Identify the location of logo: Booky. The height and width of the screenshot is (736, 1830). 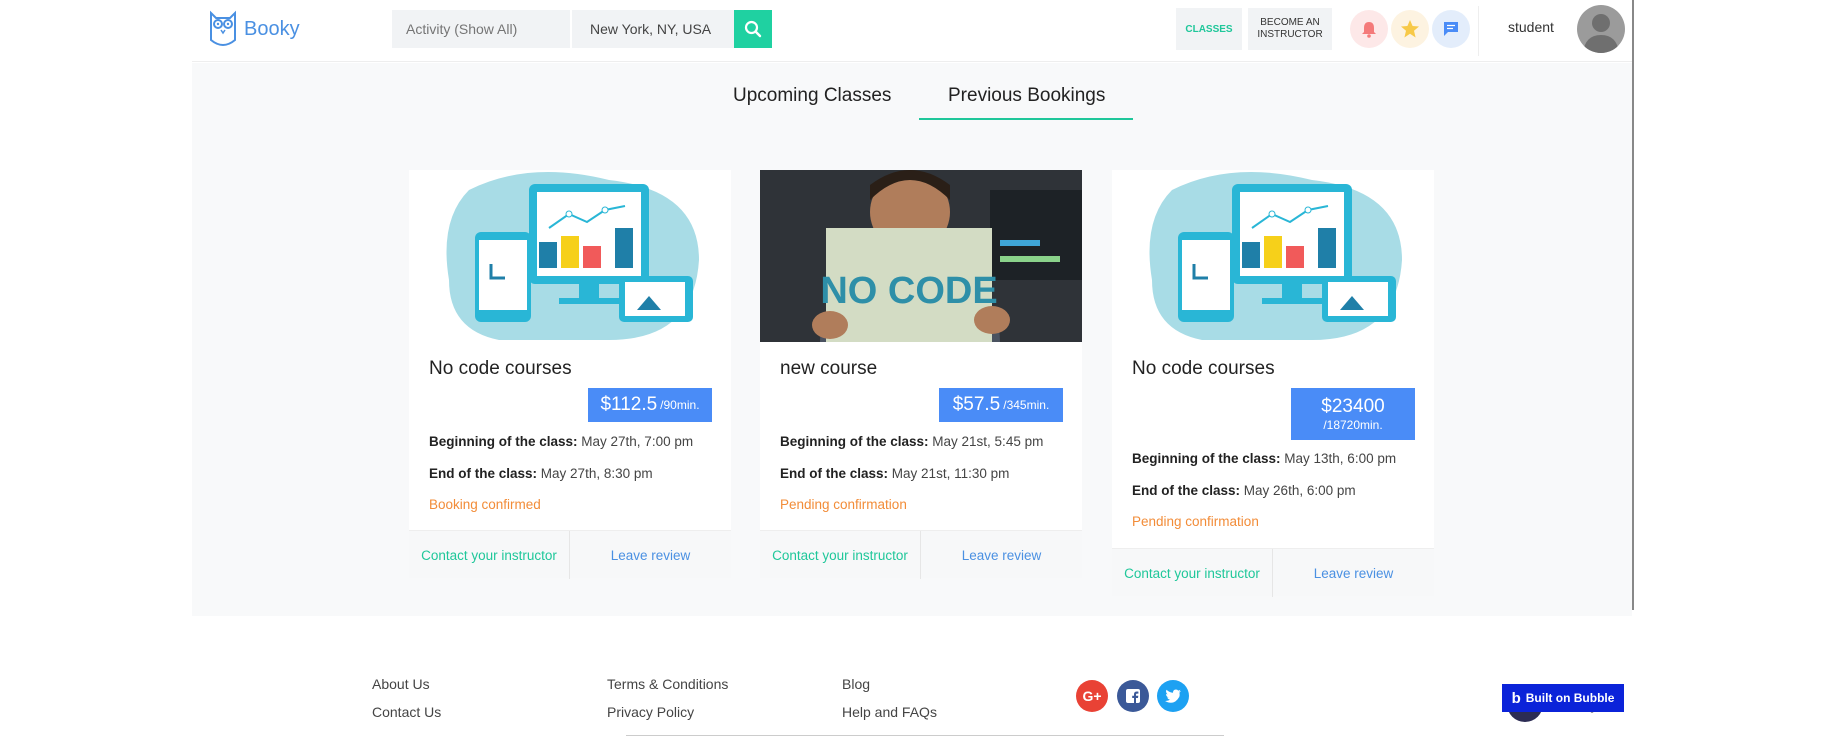
(254, 29).